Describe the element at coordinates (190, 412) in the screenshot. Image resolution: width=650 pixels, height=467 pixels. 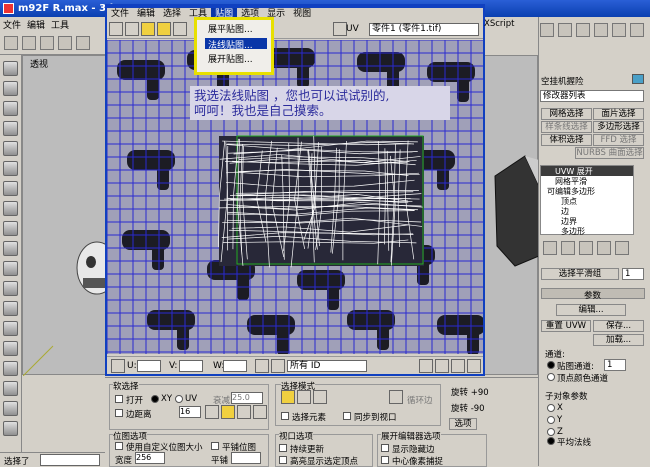
I see `edge-distance-field: 16` at that location.